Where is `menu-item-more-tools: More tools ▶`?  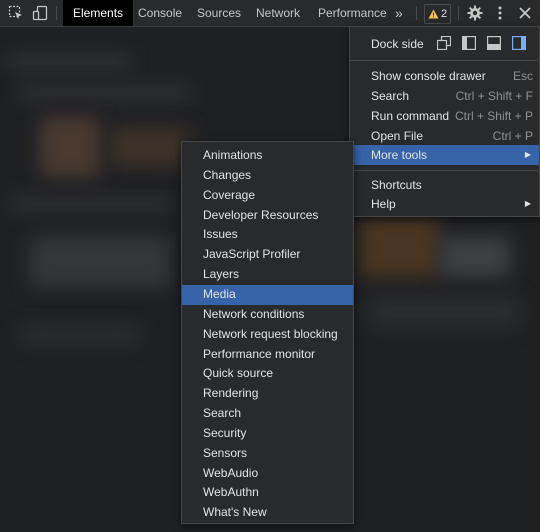
menu-item-more-tools: More tools ▶ is located at coordinates (444, 155).